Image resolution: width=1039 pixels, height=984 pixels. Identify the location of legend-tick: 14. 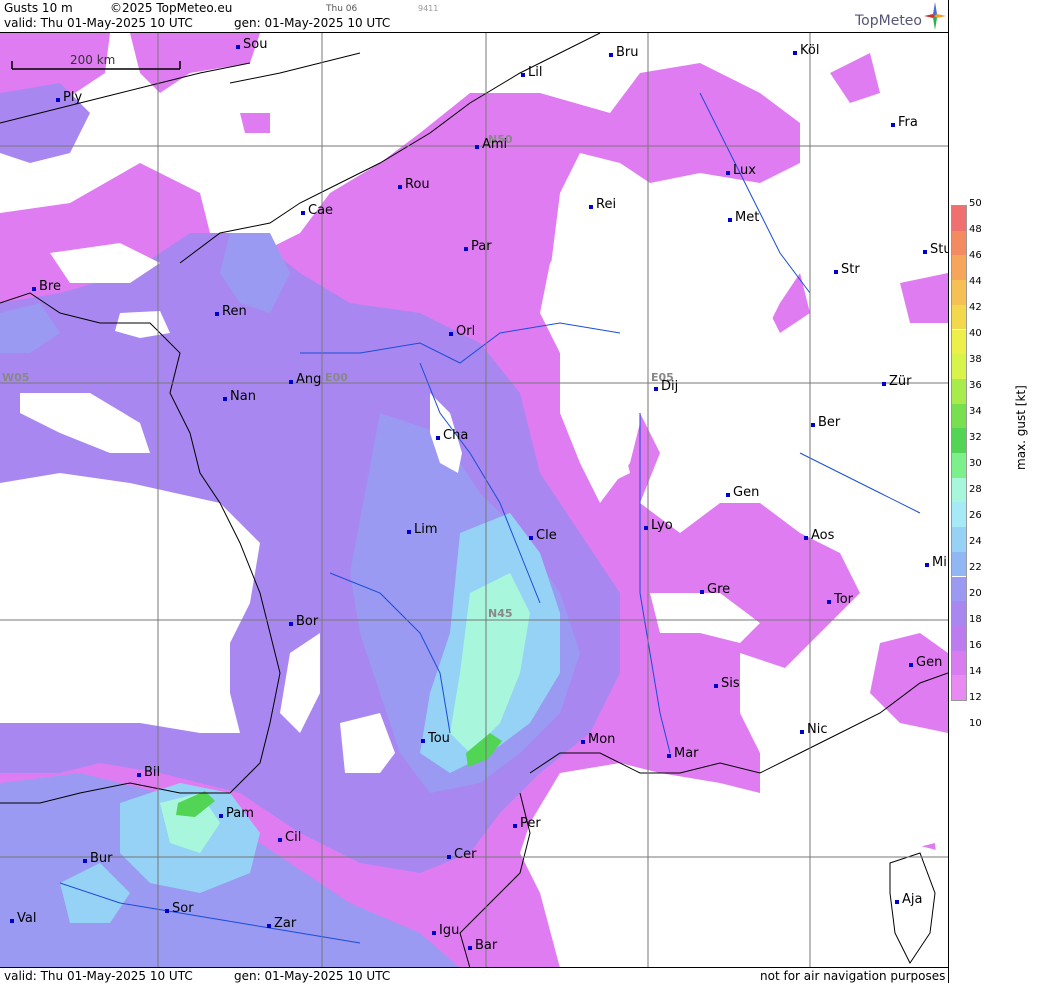
(975, 671).